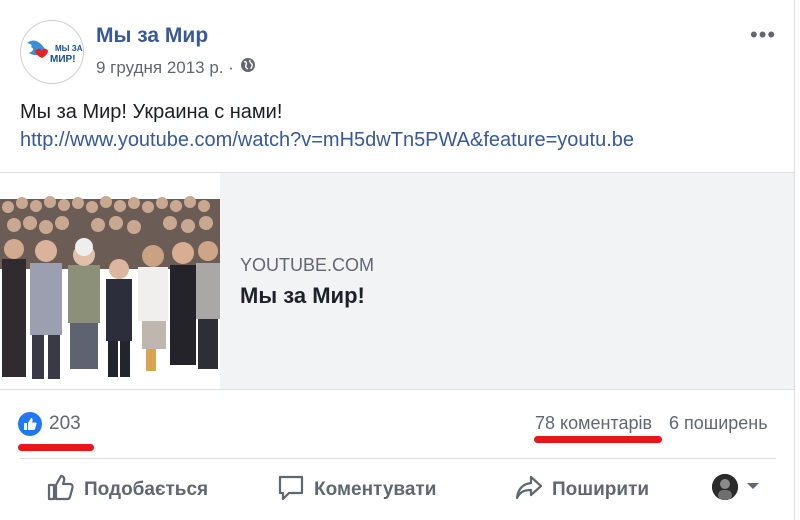 The width and height of the screenshot is (800, 520). What do you see at coordinates (65, 423) in the screenshot?
I see `likes-count: 203` at bounding box center [65, 423].